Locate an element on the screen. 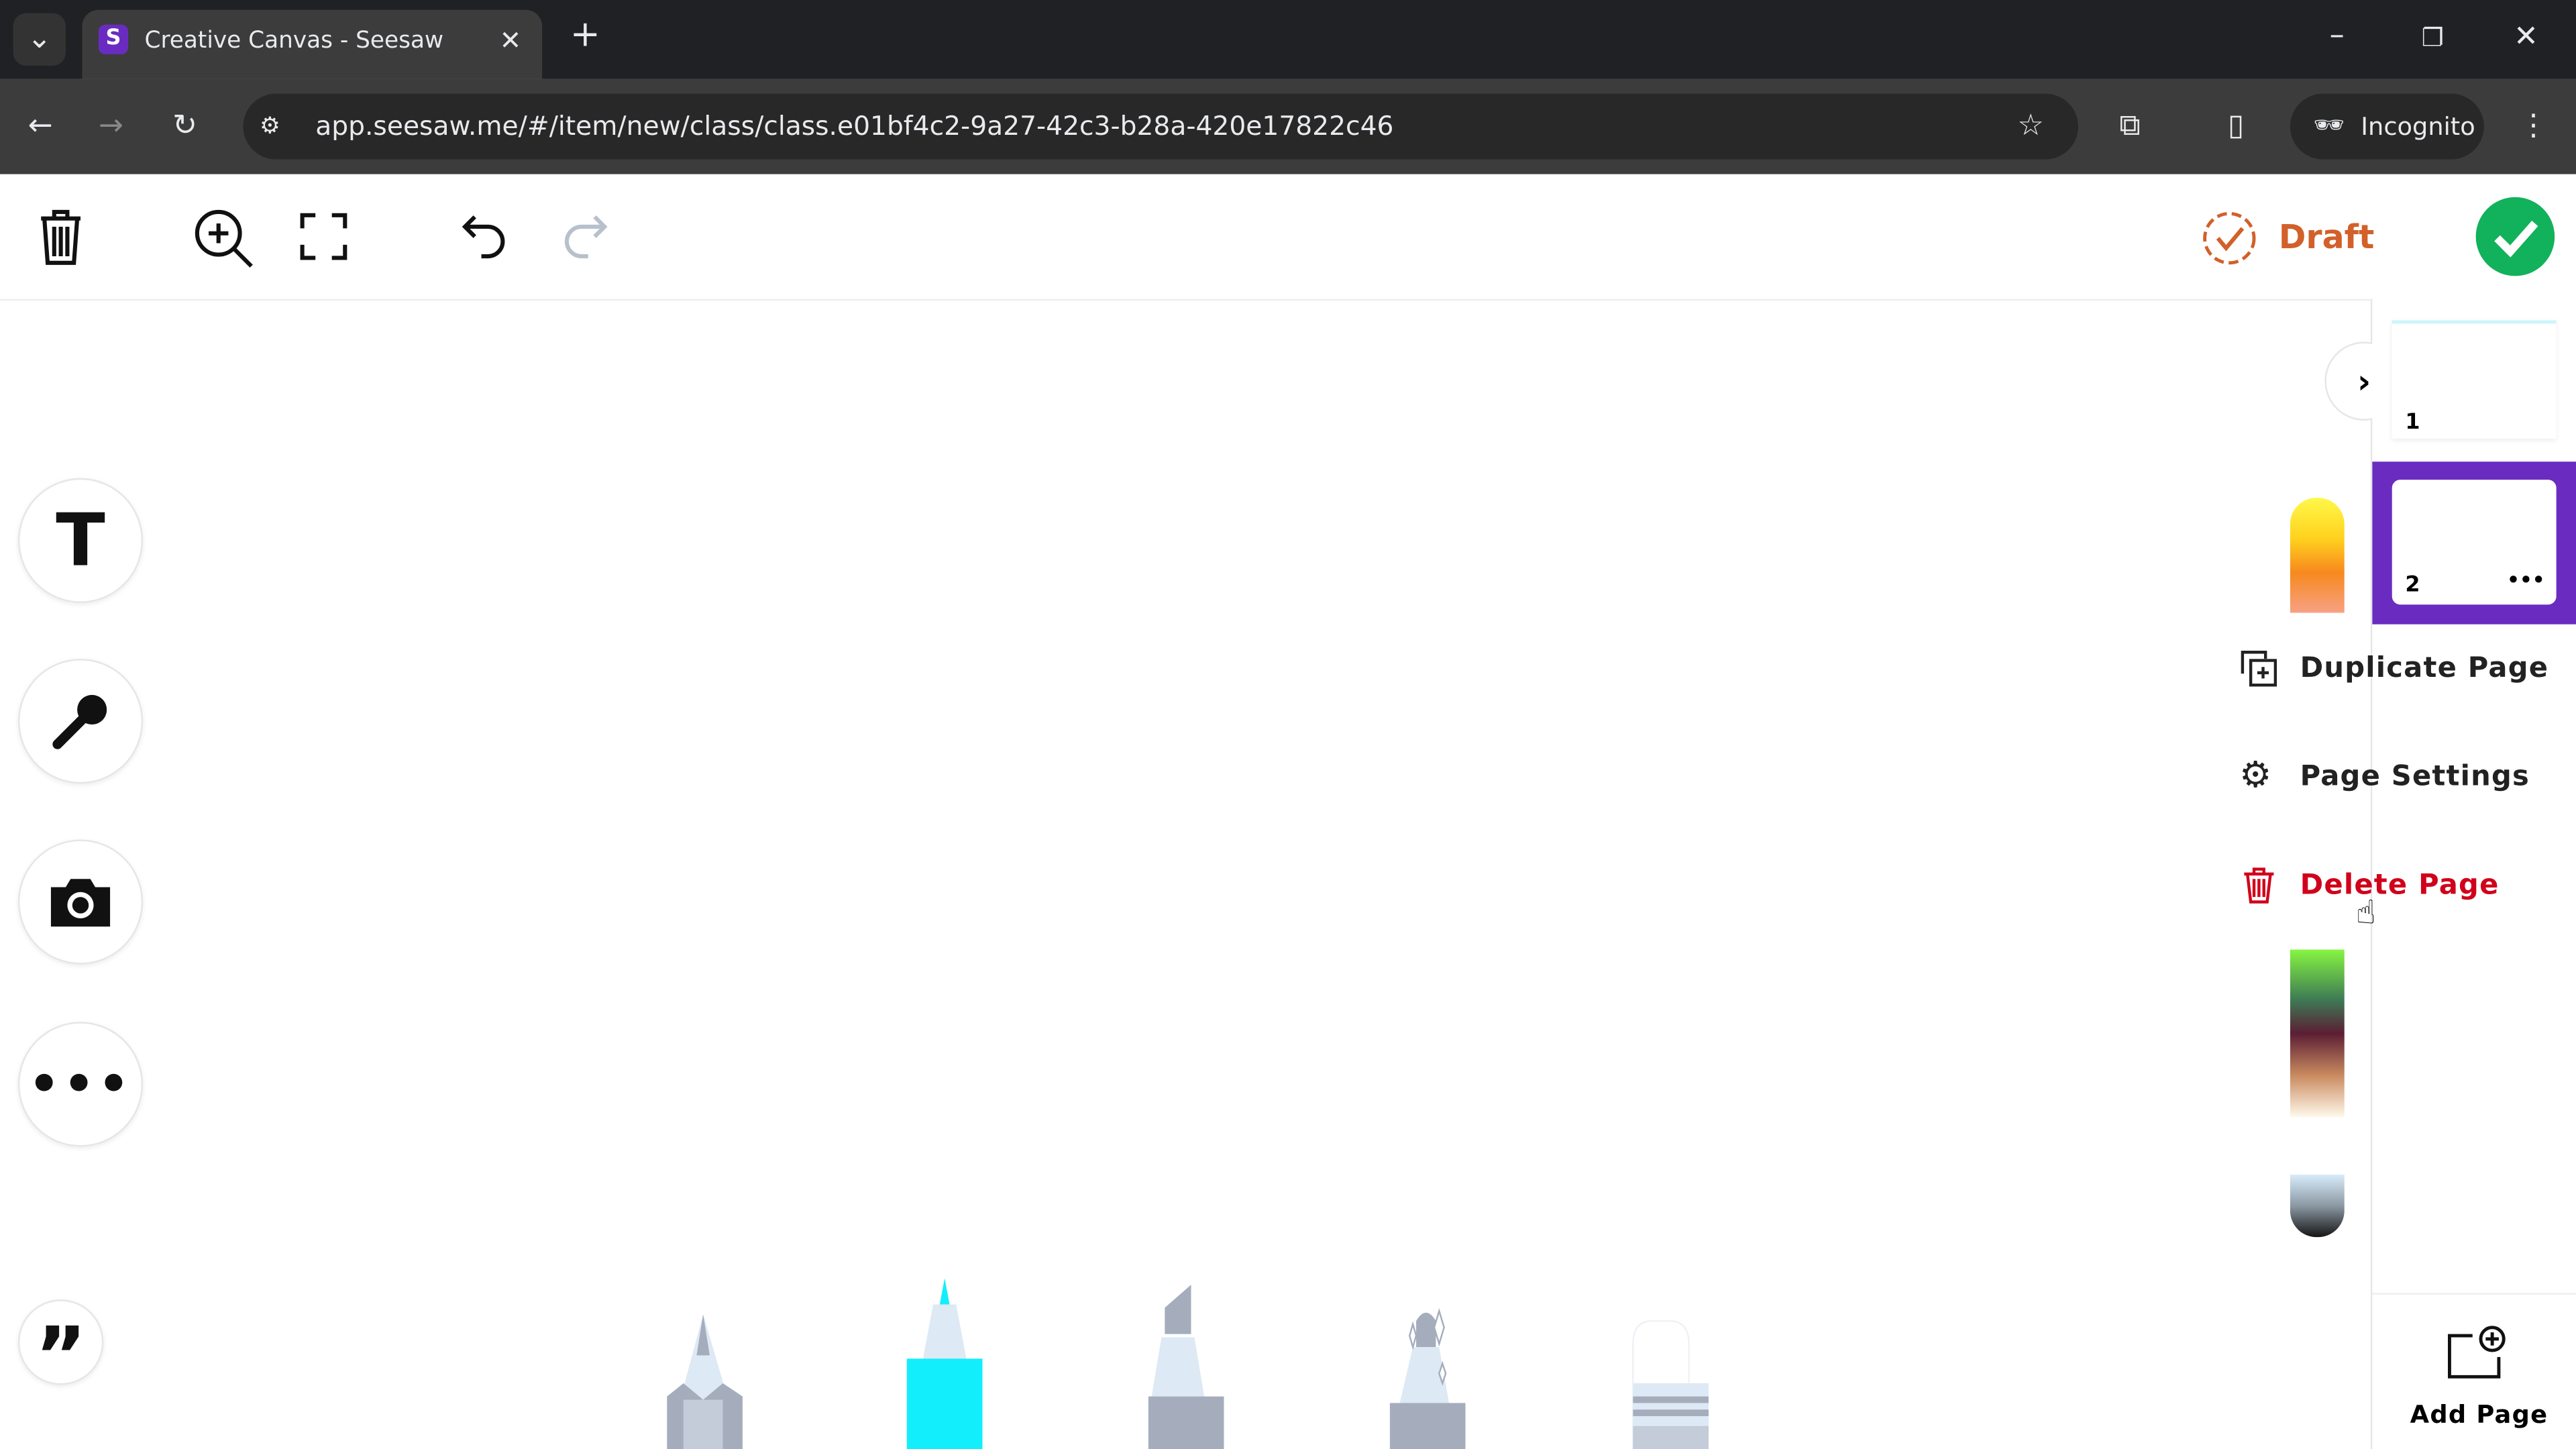 The height and width of the screenshot is (1449, 2576). tab-title: Creative Canvas - Seesaw is located at coordinates (294, 41).